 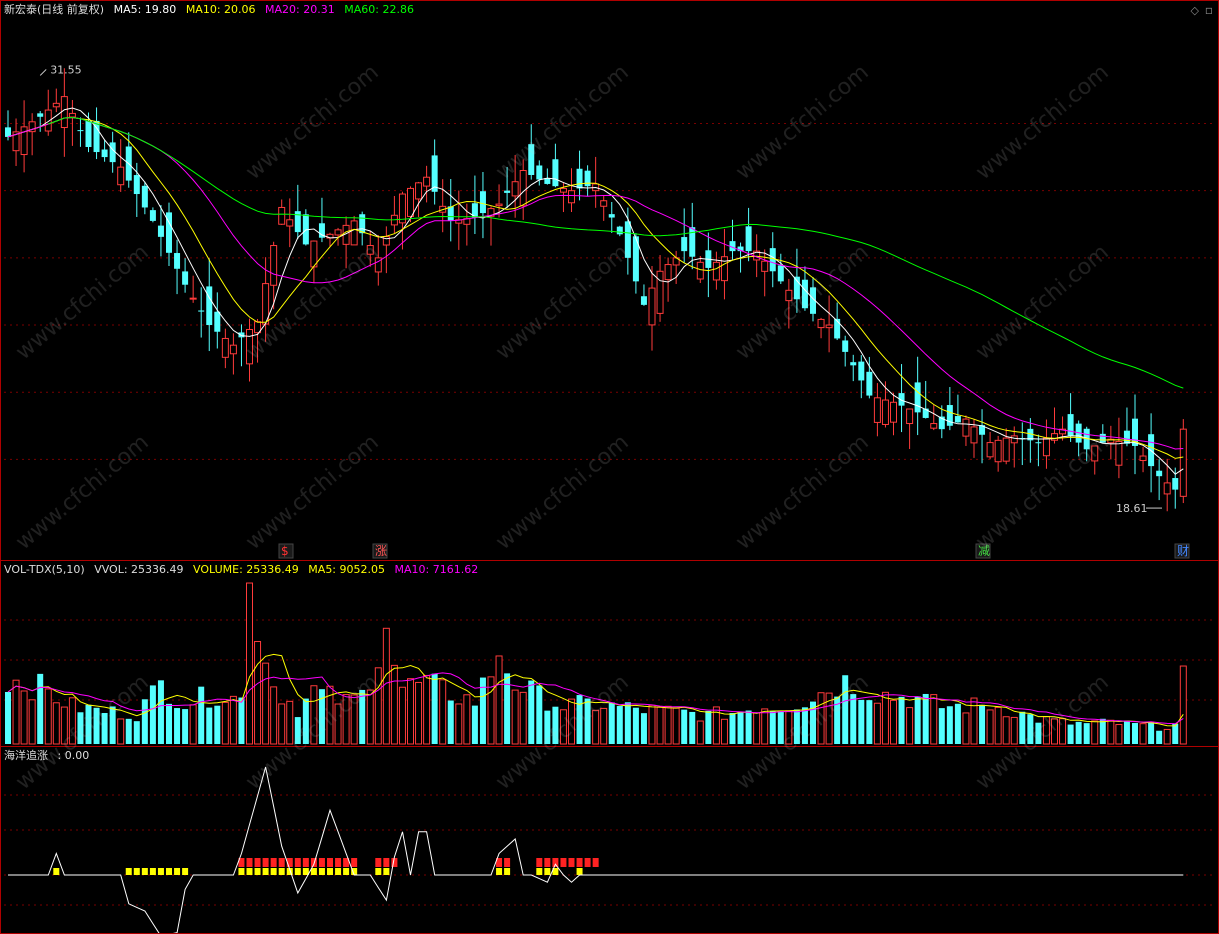 What do you see at coordinates (26, 755) in the screenshot?
I see `indicator-name: 海洋追涨` at bounding box center [26, 755].